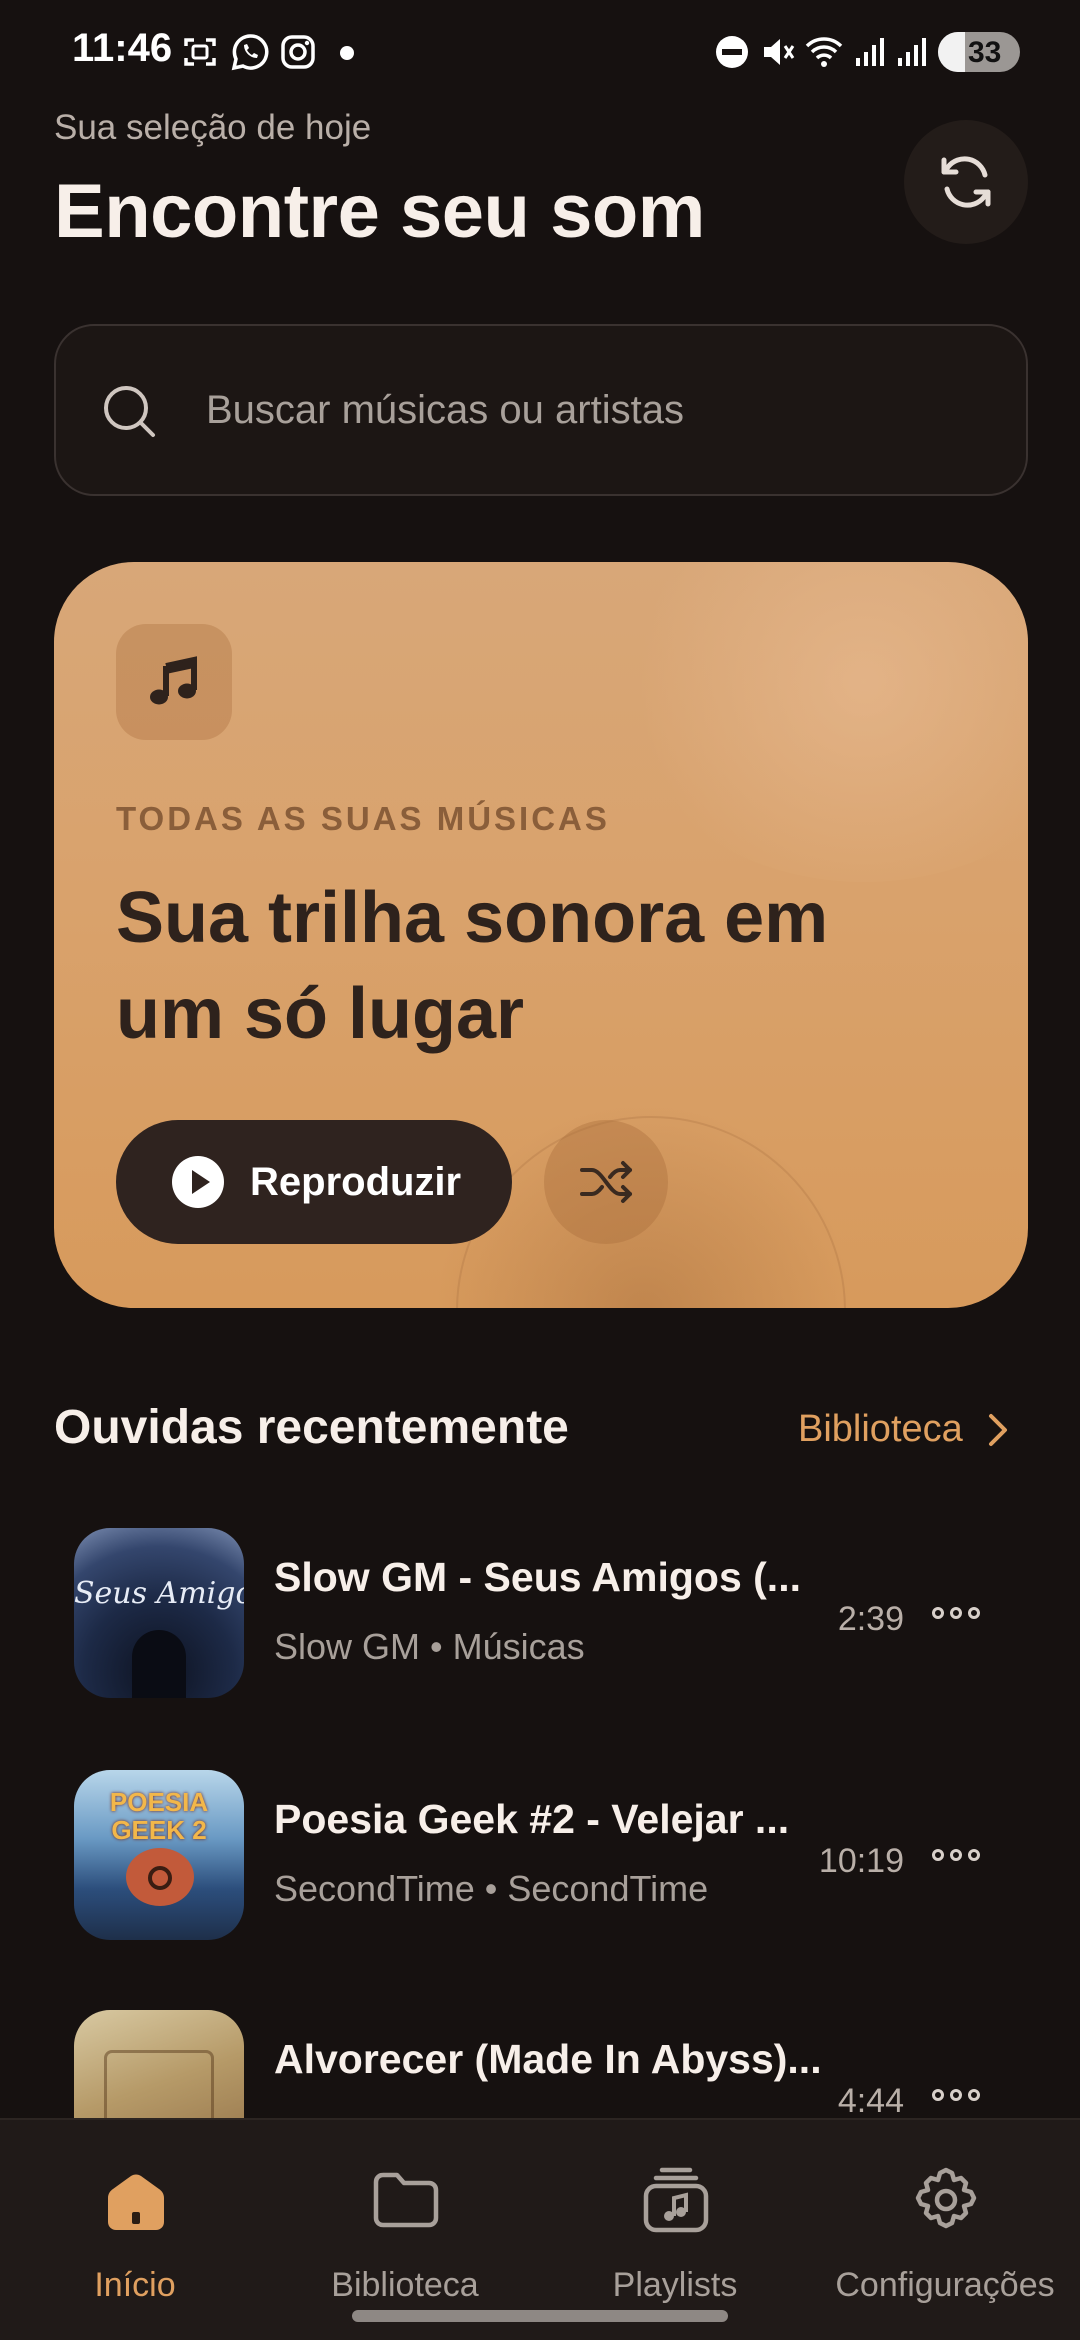  Describe the element at coordinates (406, 2200) in the screenshot. I see `folder-icon` at that location.